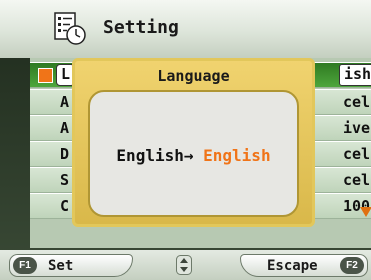  Describe the element at coordinates (25, 265) in the screenshot. I see `f1-key-icon: F1` at that location.